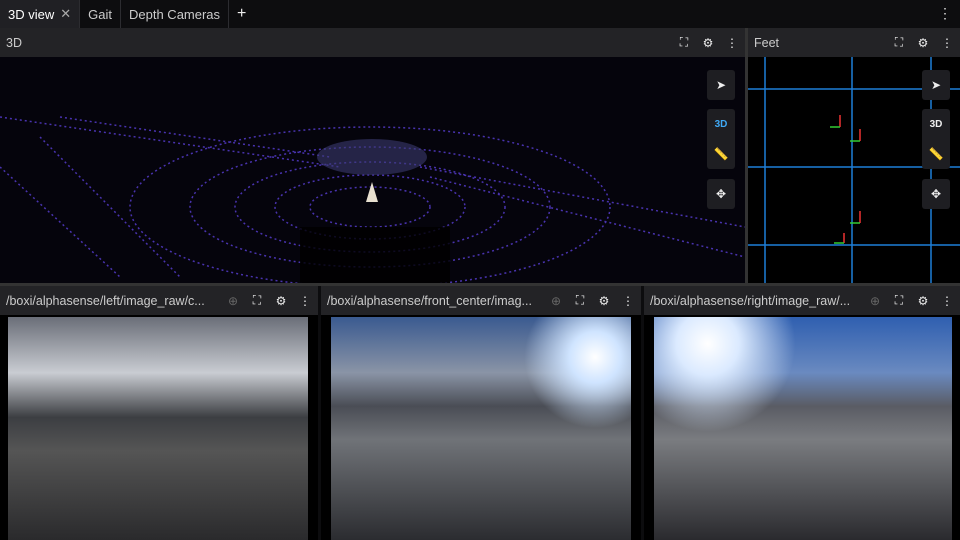 The height and width of the screenshot is (540, 960). I want to click on tab-label: Gait, so click(100, 14).